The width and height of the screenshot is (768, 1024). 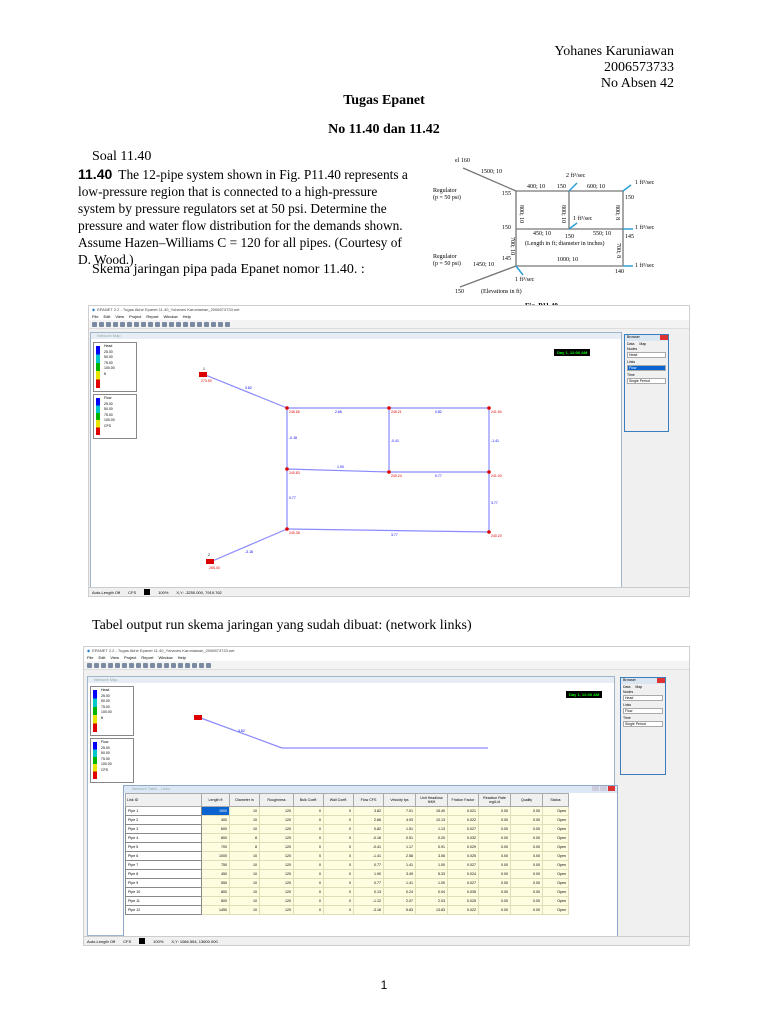 What do you see at coordinates (399, 856) in the screenshot?
I see `table-cell: 2.58` at bounding box center [399, 856].